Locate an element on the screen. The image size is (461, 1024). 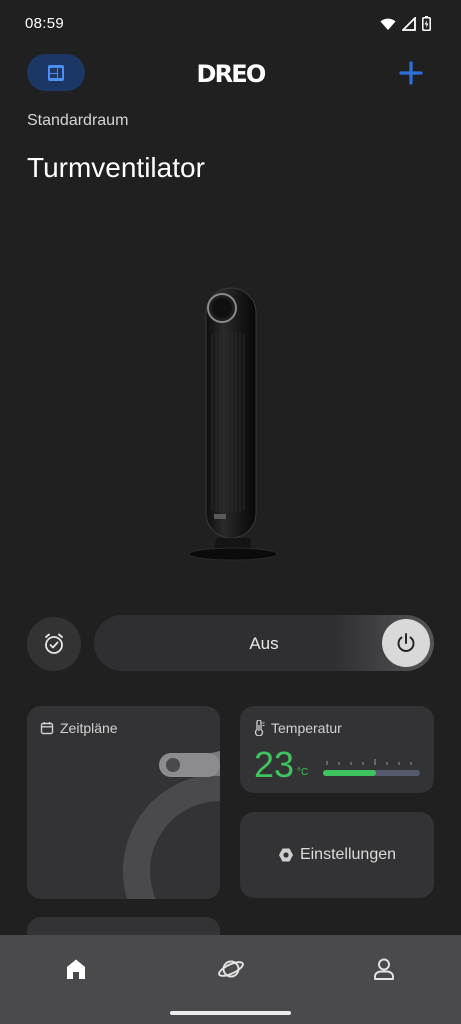
power-slider: Aus is located at coordinates (264, 643).